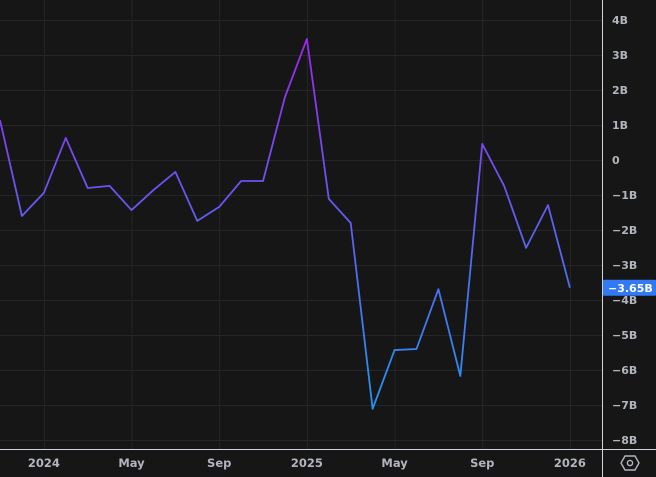  I want to click on y-tick-label: −6B, so click(624, 370).